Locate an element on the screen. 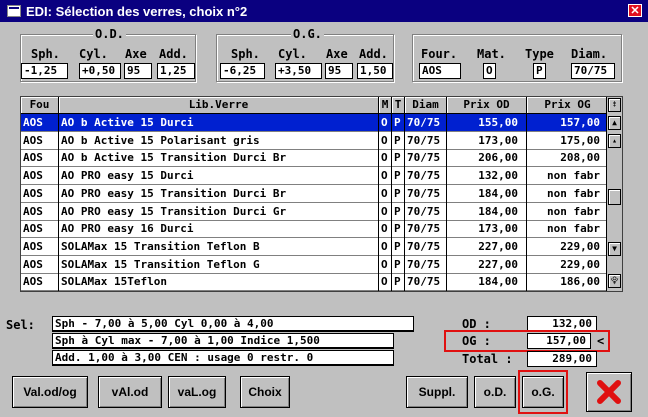 The width and height of the screenshot is (648, 417). cell-lib-verre: AO b Active 15 Durci is located at coordinates (219, 123).